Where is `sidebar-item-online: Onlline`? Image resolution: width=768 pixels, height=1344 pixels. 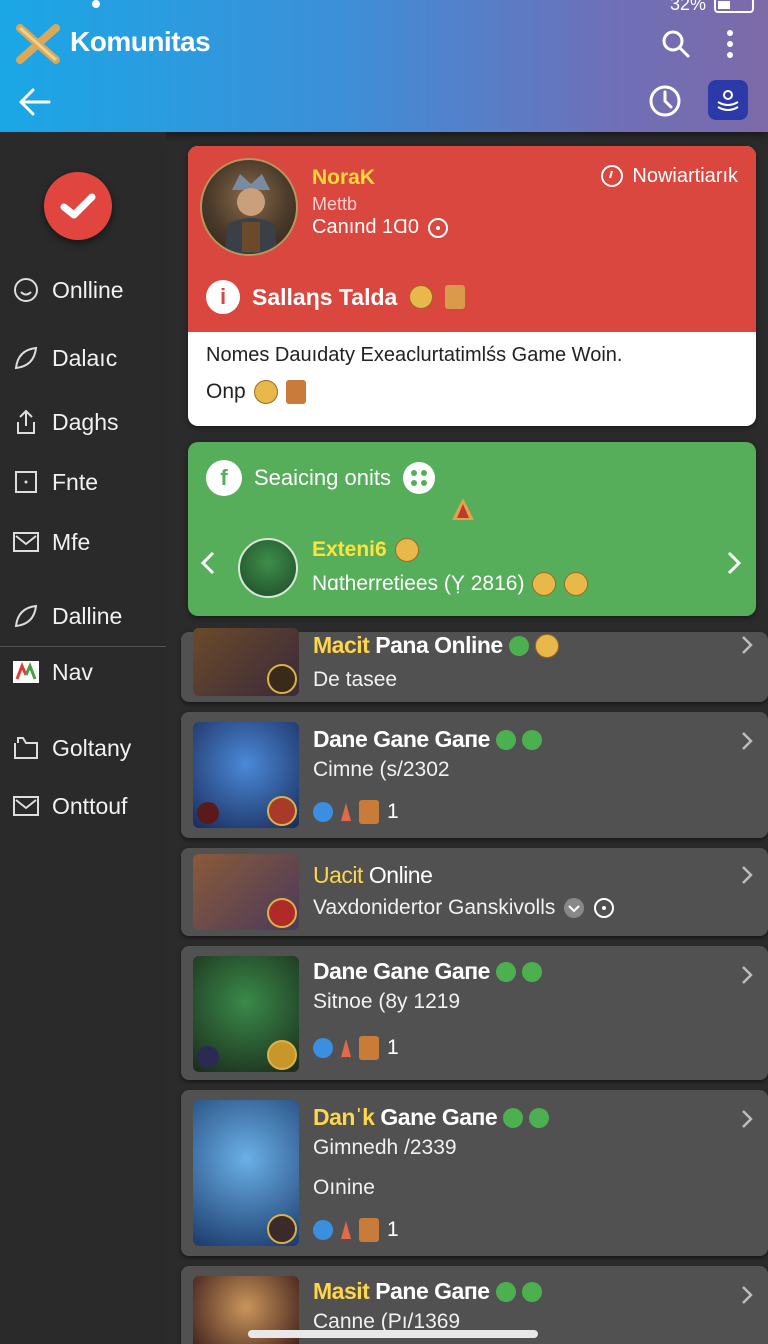
sidebar-item-online: Onlline is located at coordinates (83, 290).